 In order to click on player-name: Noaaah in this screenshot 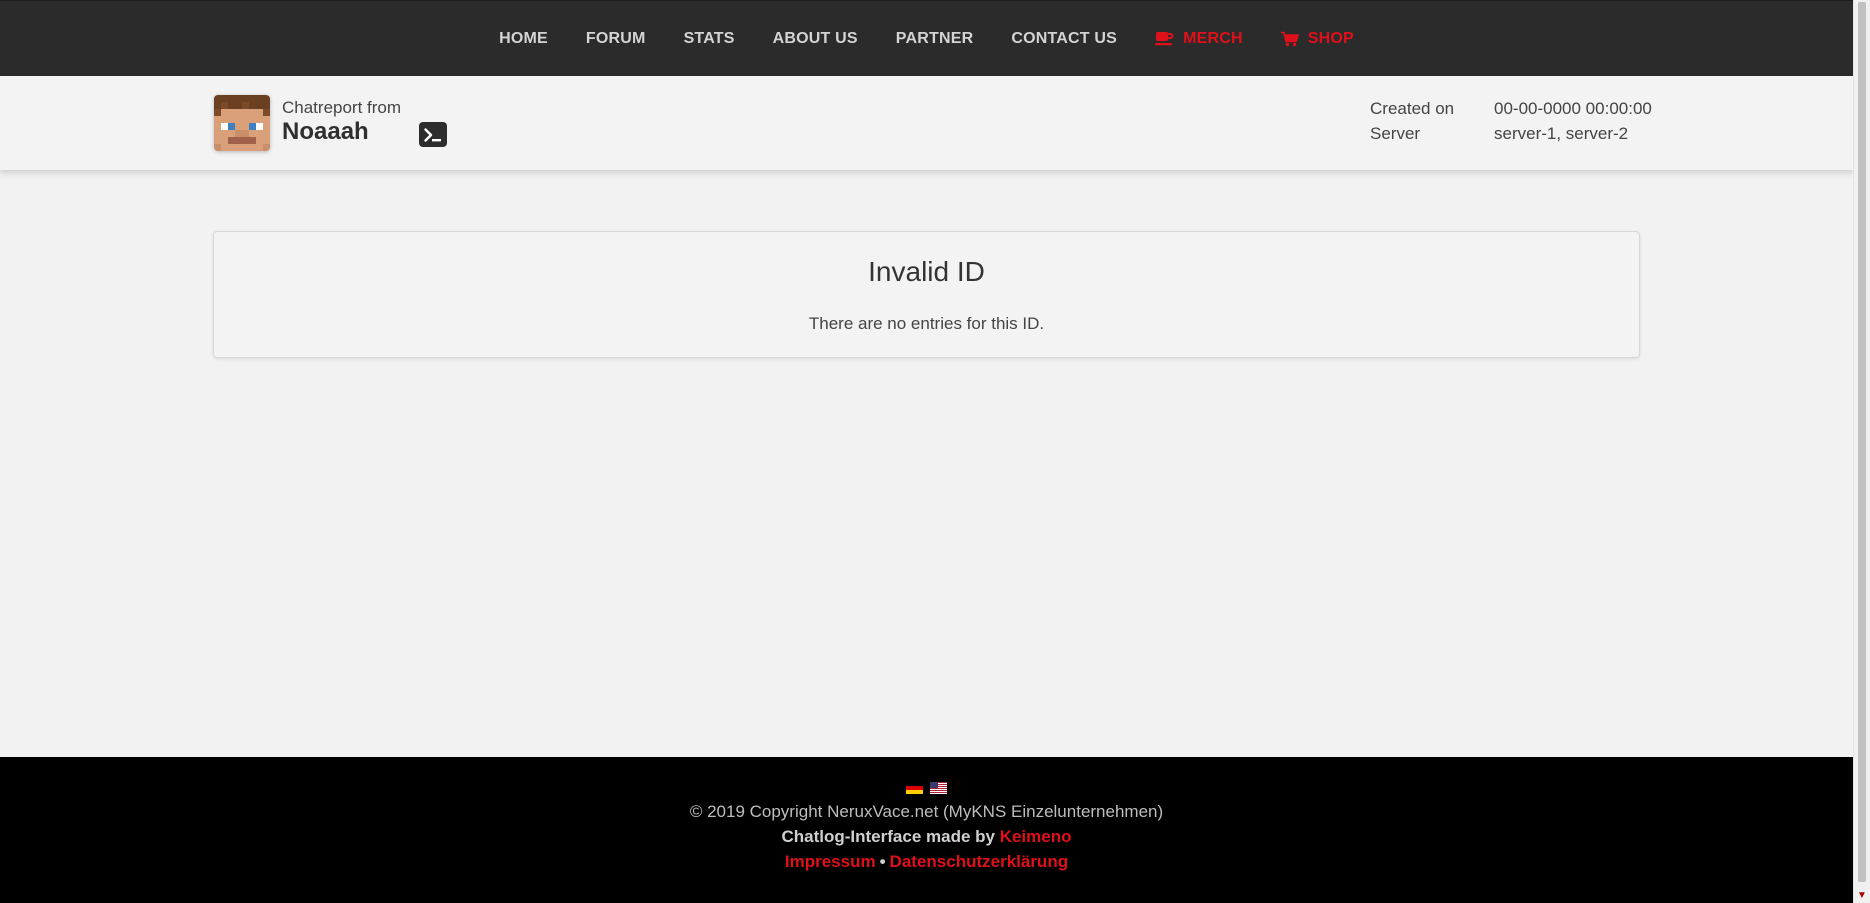, I will do `click(325, 131)`.